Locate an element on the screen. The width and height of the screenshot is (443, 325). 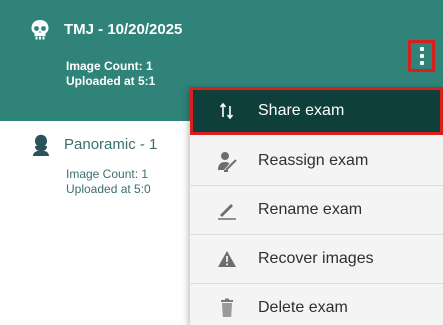
menu-item-rename-exam: Rename exam is located at coordinates (316, 210).